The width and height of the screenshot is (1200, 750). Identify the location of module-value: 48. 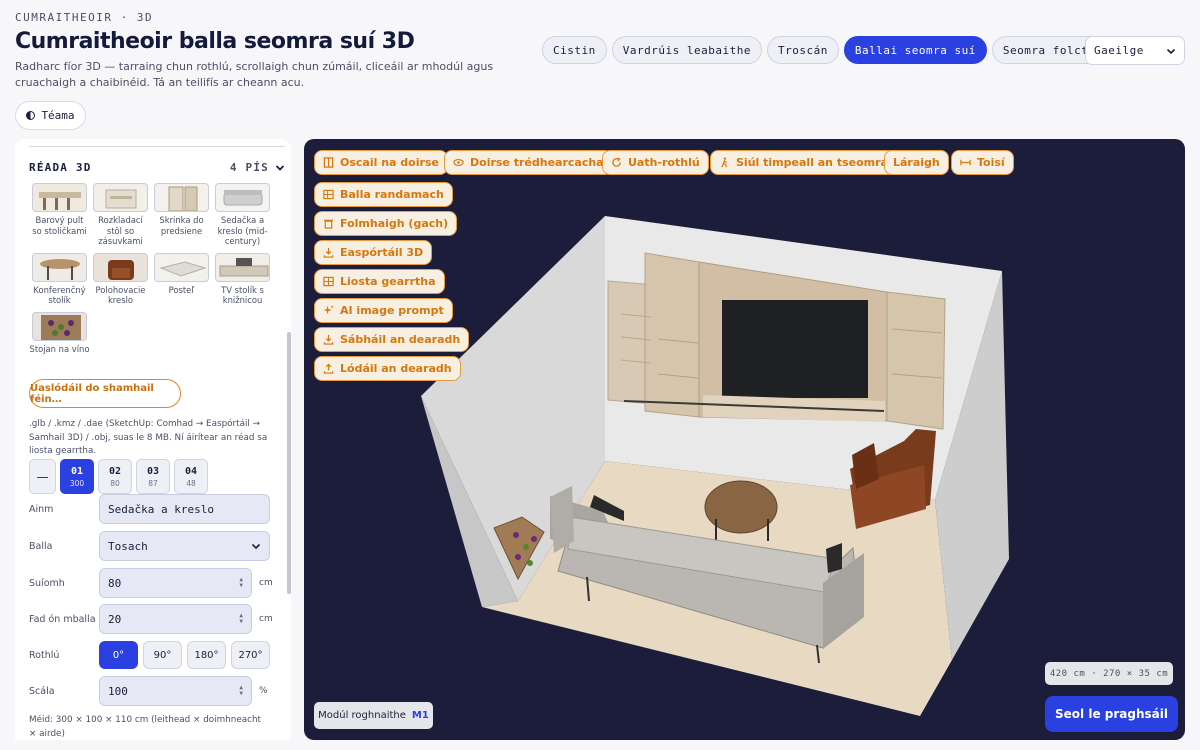
(191, 483).